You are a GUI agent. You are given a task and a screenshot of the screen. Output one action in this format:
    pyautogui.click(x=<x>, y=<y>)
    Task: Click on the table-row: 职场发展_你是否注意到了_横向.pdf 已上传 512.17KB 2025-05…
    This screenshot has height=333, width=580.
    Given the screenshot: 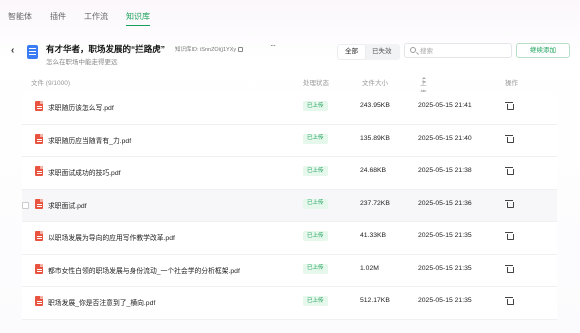 What is the action you would take?
    pyautogui.click(x=289, y=303)
    